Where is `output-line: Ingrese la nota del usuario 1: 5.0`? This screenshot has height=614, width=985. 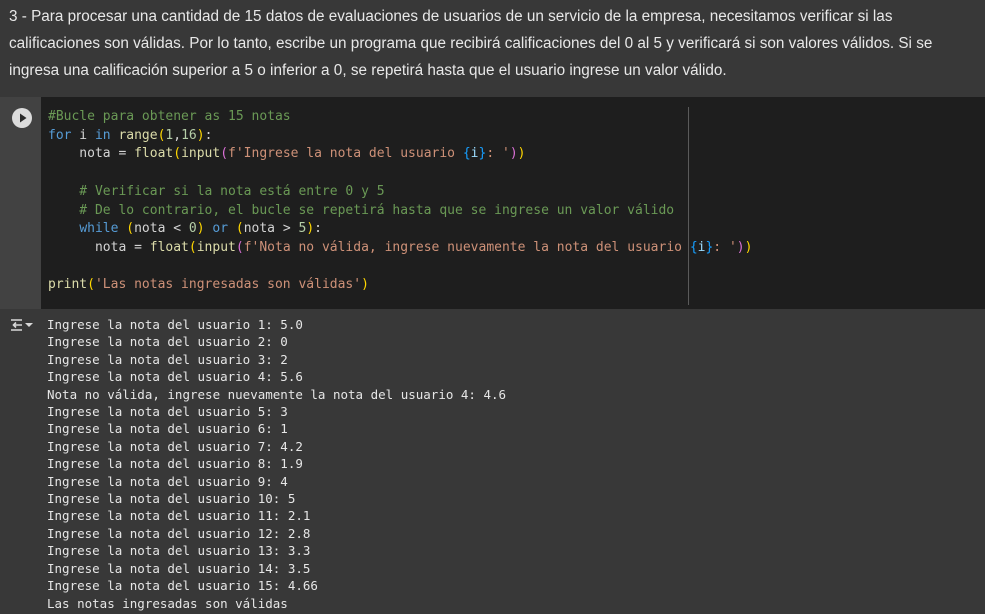 output-line: Ingrese la nota del usuario 1: 5.0 is located at coordinates (175, 324).